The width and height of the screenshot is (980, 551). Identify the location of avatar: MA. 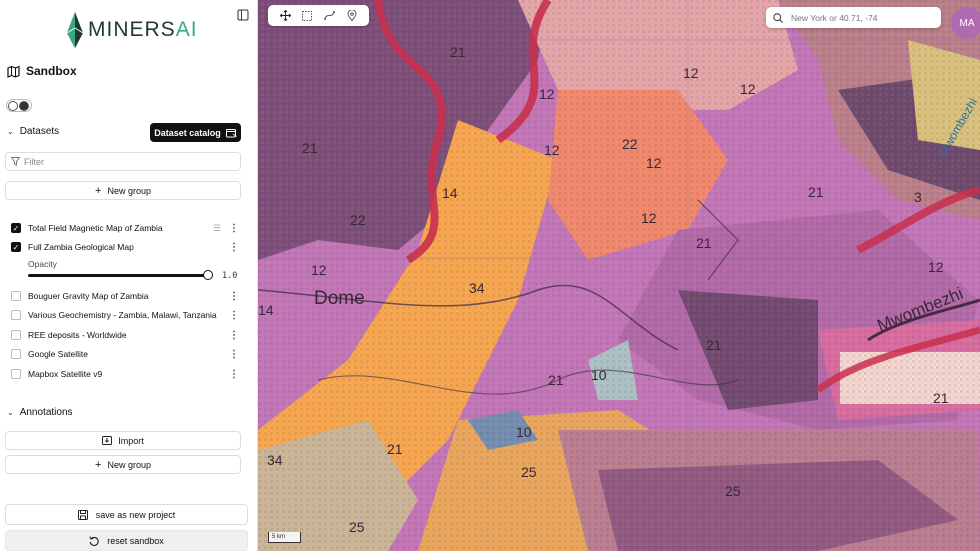
(965, 23).